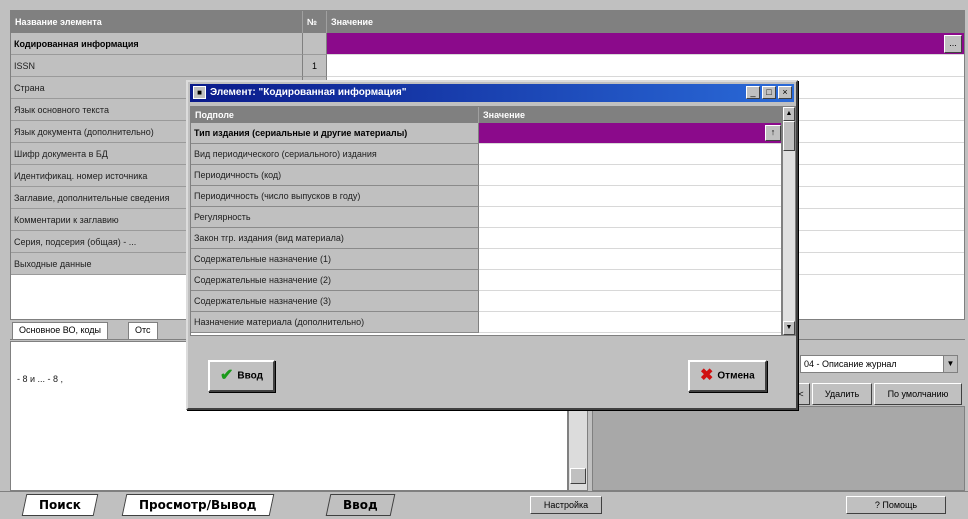 The width and height of the screenshot is (968, 519). Describe the element at coordinates (769, 92) in the screenshot. I see `maximize-icon: □` at that location.